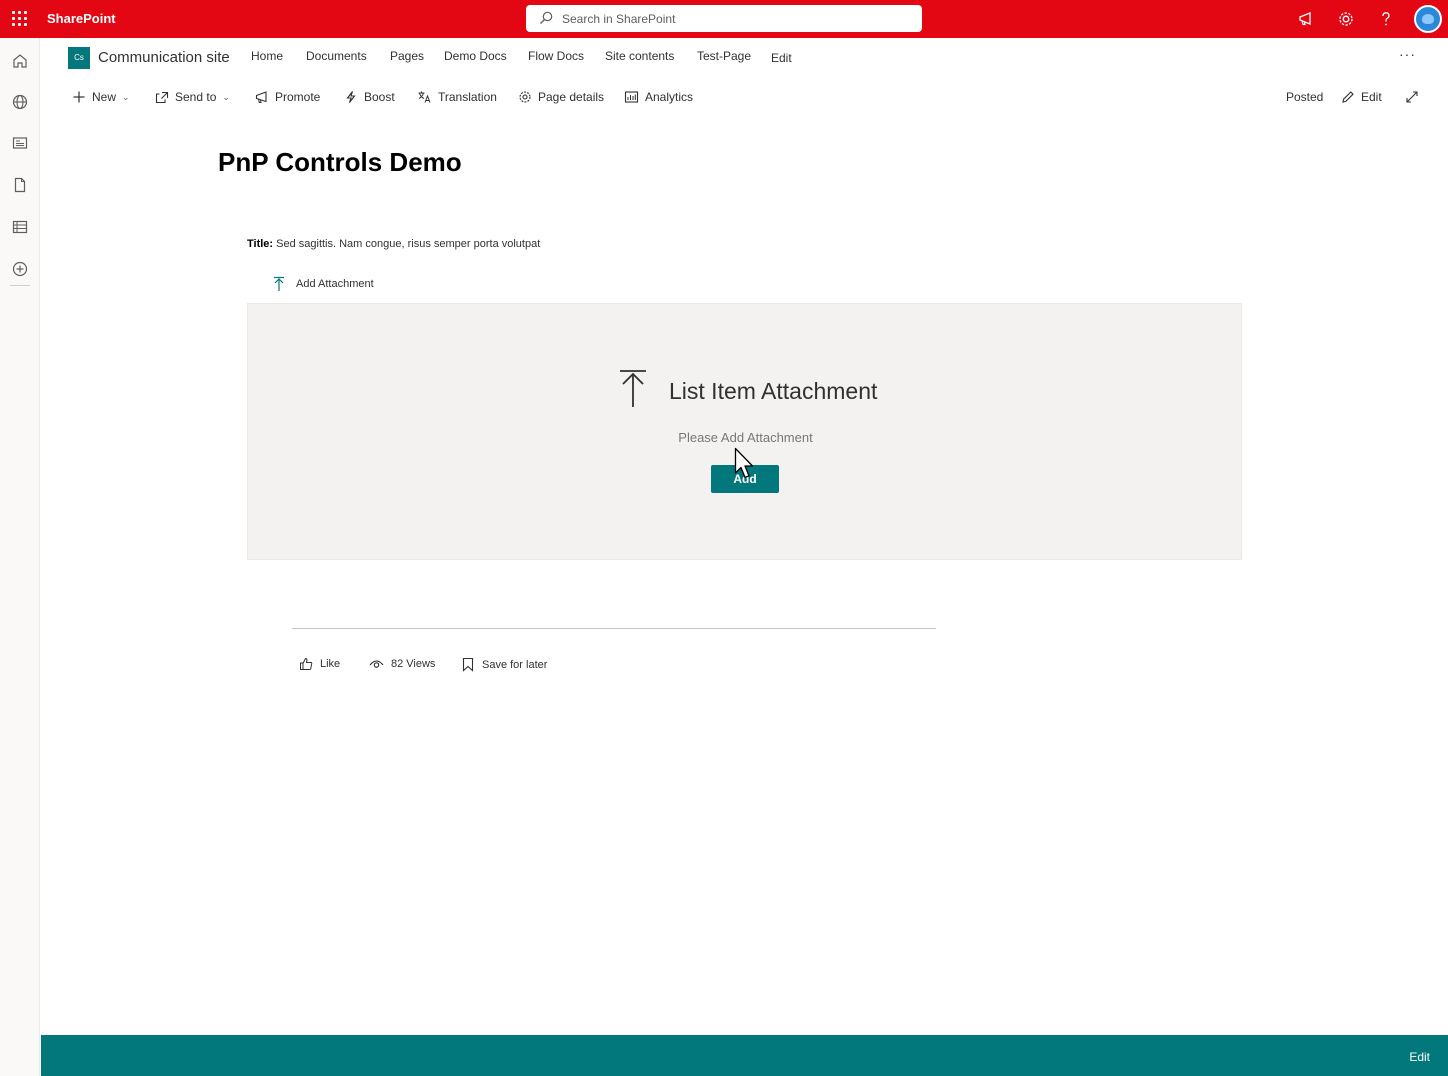 The width and height of the screenshot is (1448, 1076). I want to click on share-icon, so click(162, 97).